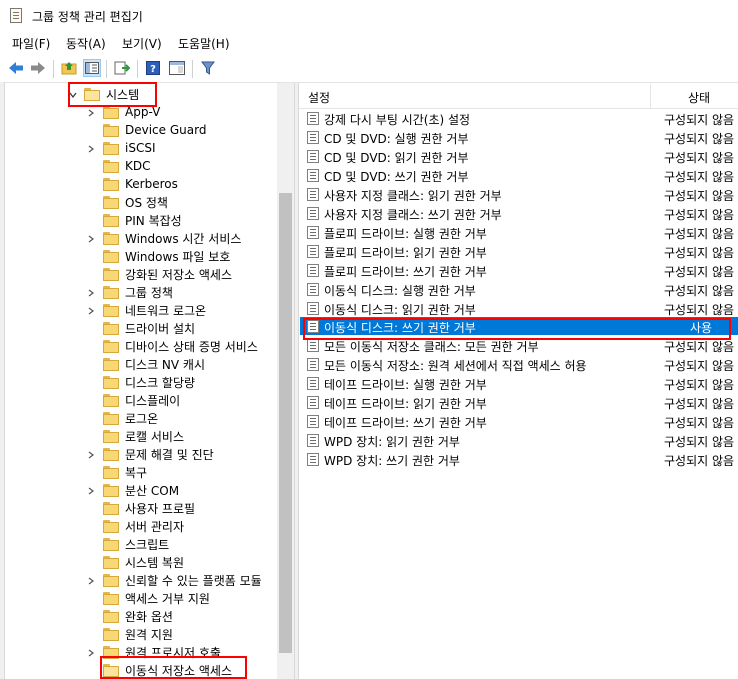  I want to click on back-icon, so click(16, 68).